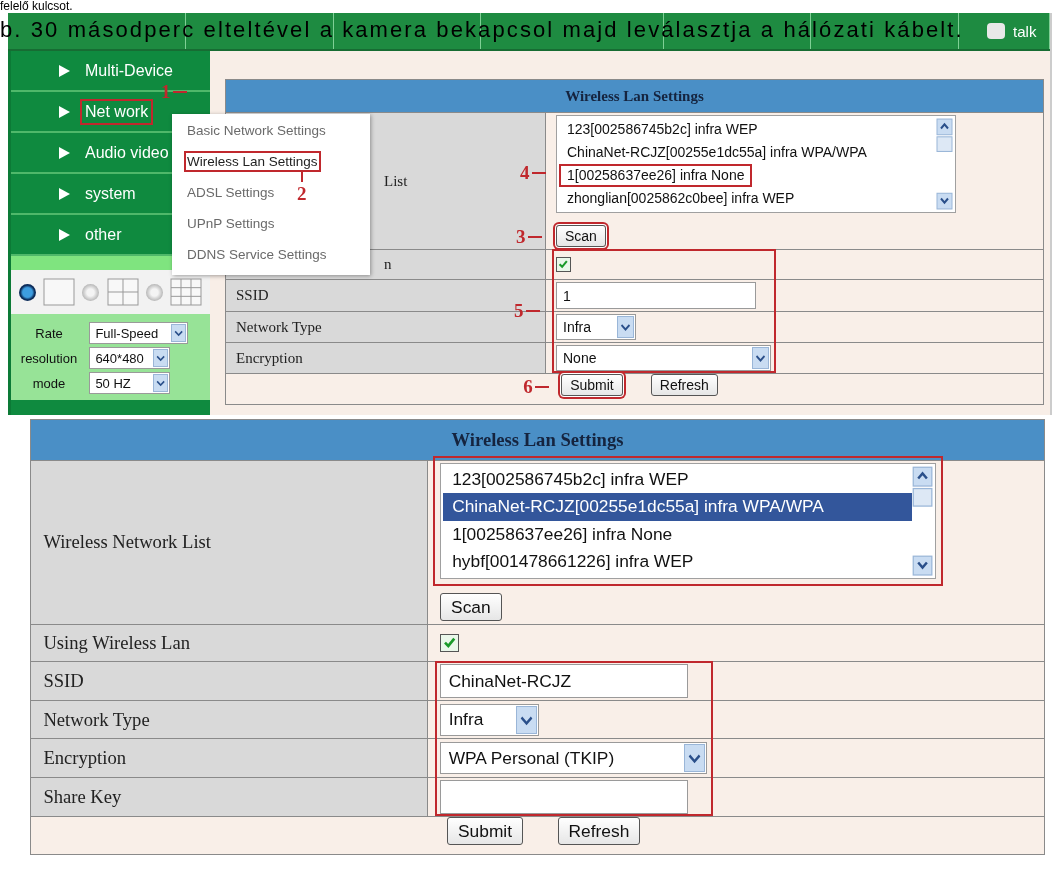 The width and height of the screenshot is (1060, 891). I want to click on setting-label: resolution, so click(49, 358).